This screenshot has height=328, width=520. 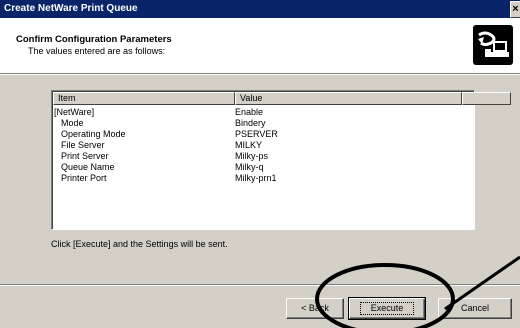 I want to click on cancel-button: Cancel, so click(x=475, y=308).